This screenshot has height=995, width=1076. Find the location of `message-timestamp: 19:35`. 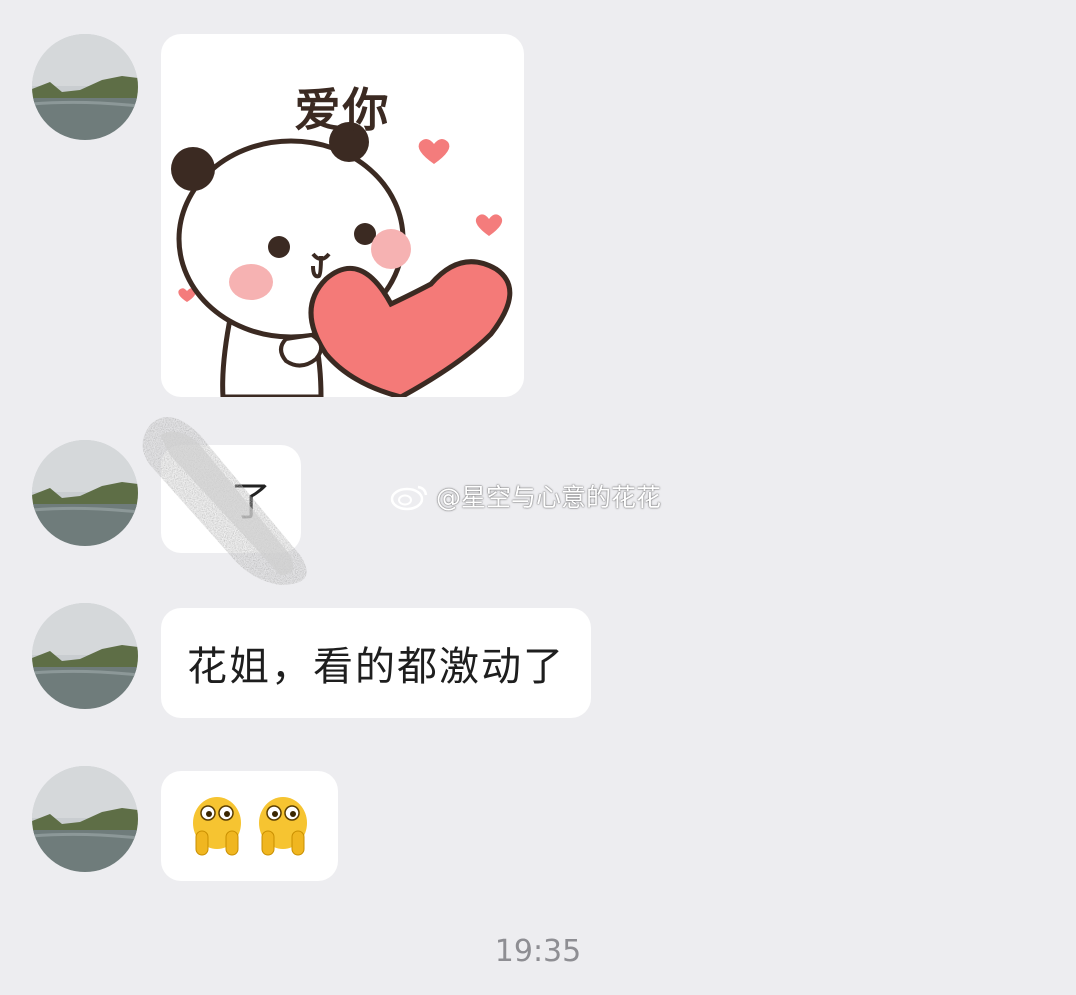

message-timestamp: 19:35 is located at coordinates (538, 951).